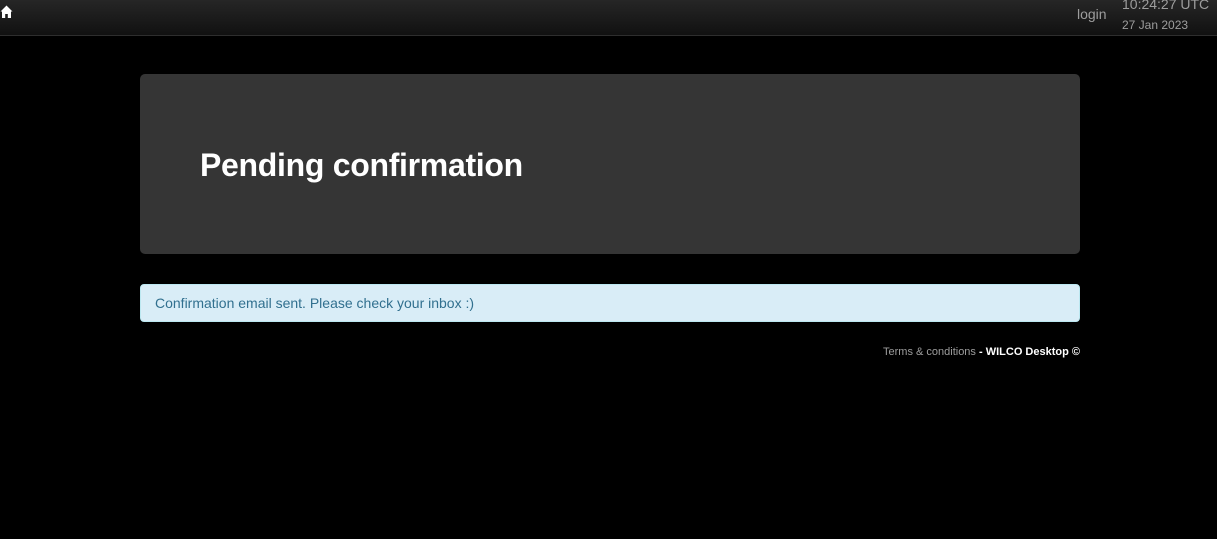  What do you see at coordinates (1092, 14) in the screenshot?
I see `login-link: login` at bounding box center [1092, 14].